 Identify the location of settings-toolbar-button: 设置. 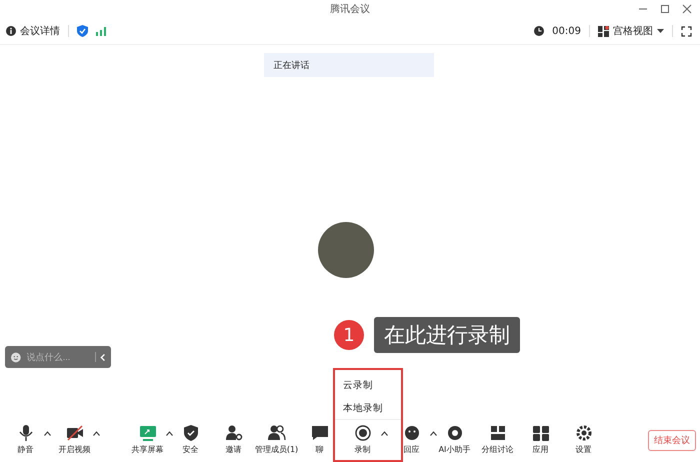
(583, 440).